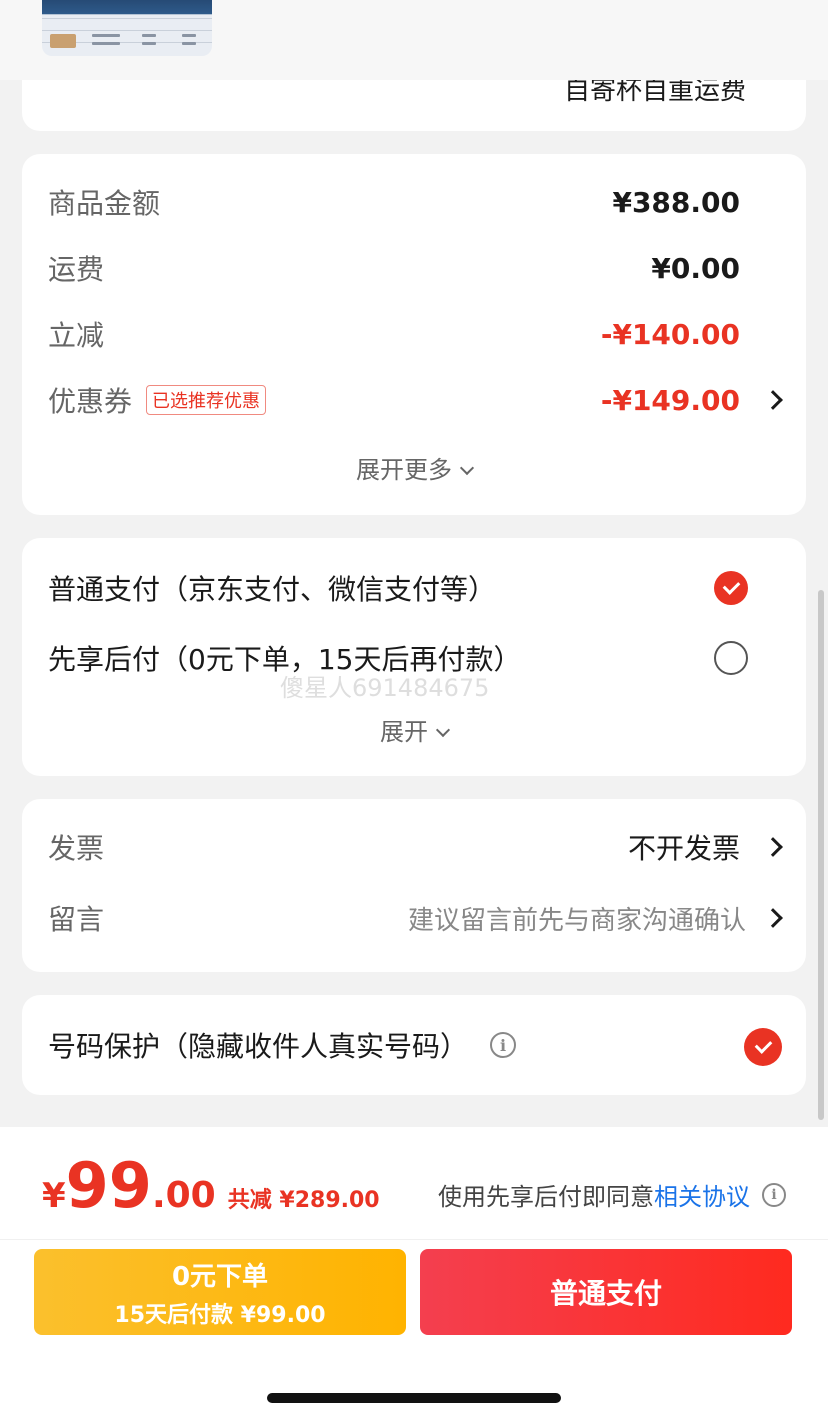  I want to click on recommended-coupon-badge: 已选推荐优惠, so click(206, 400).